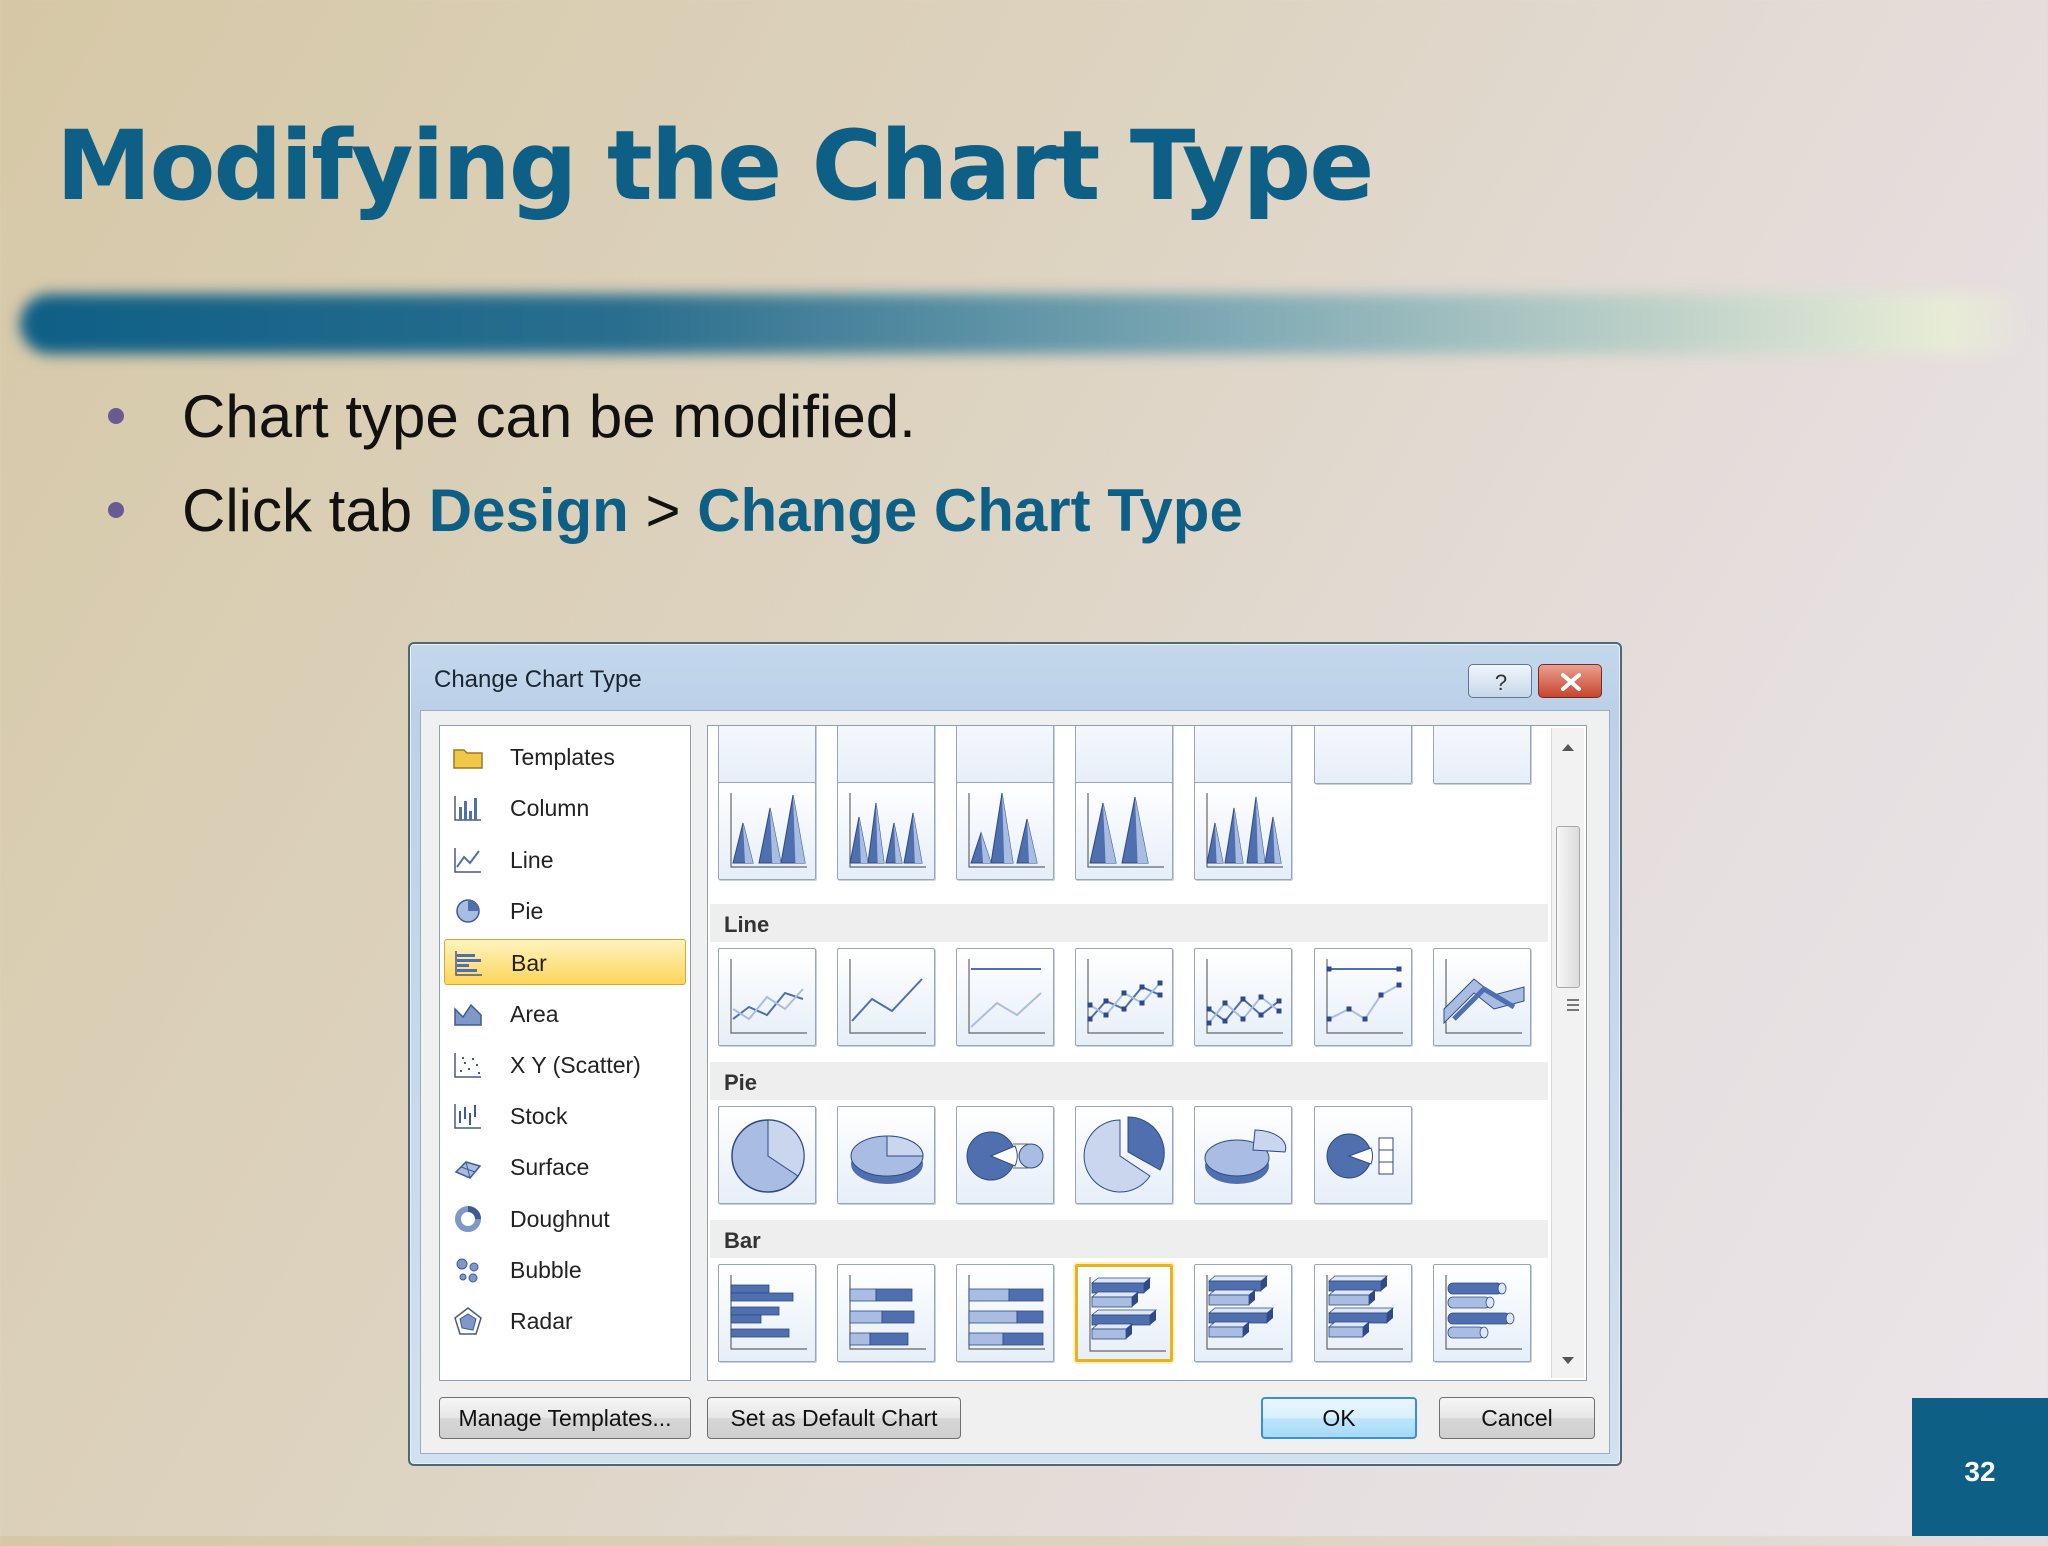  I want to click on bar-subtype-6-thumbnail, so click(1363, 1313).